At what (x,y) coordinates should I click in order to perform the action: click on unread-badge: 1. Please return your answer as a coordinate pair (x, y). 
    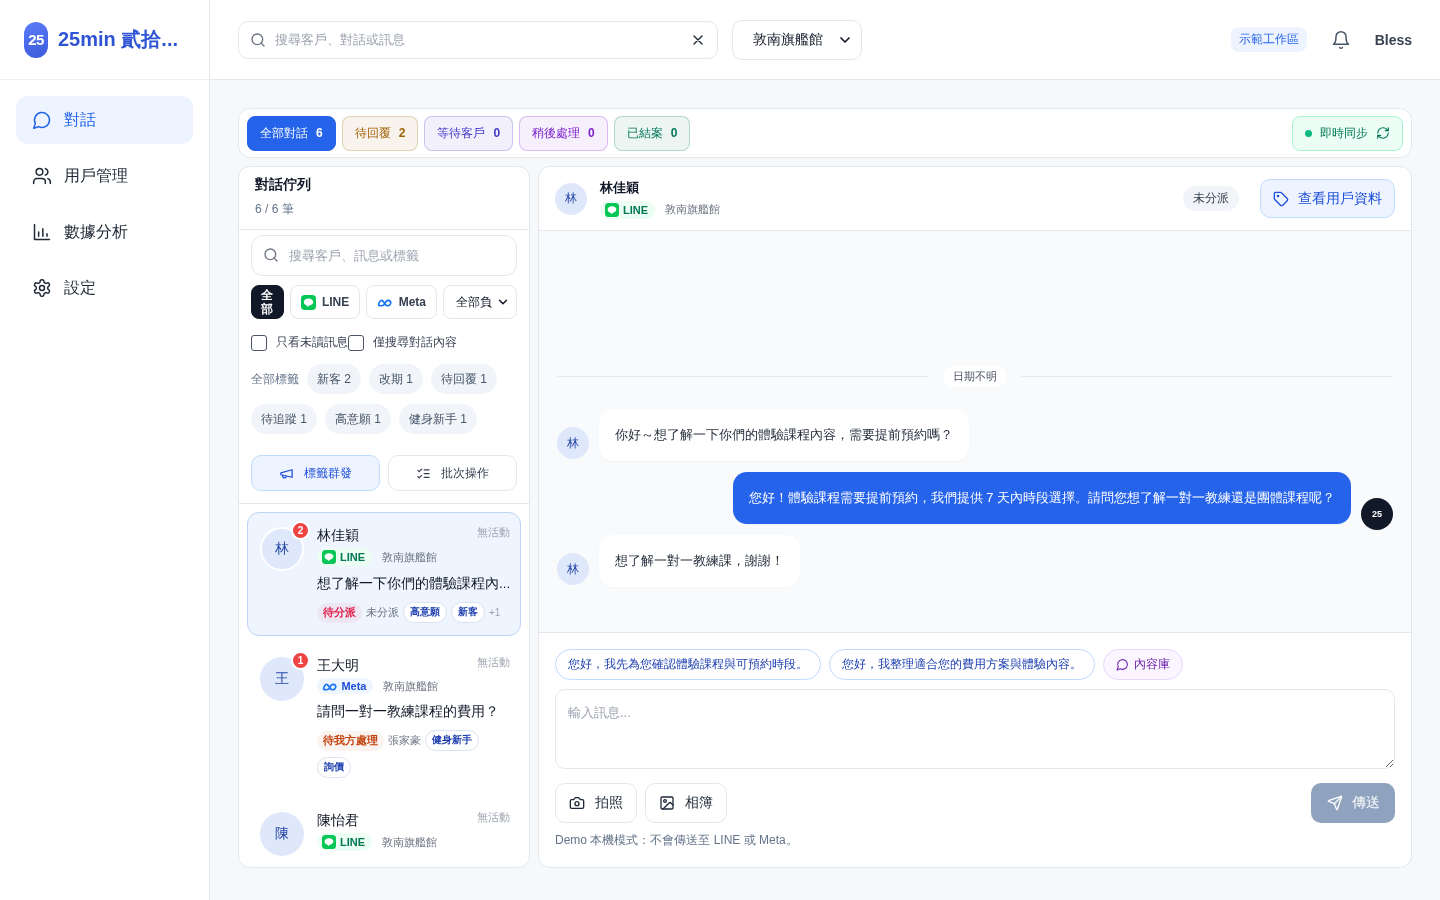
    Looking at the image, I should click on (300, 660).